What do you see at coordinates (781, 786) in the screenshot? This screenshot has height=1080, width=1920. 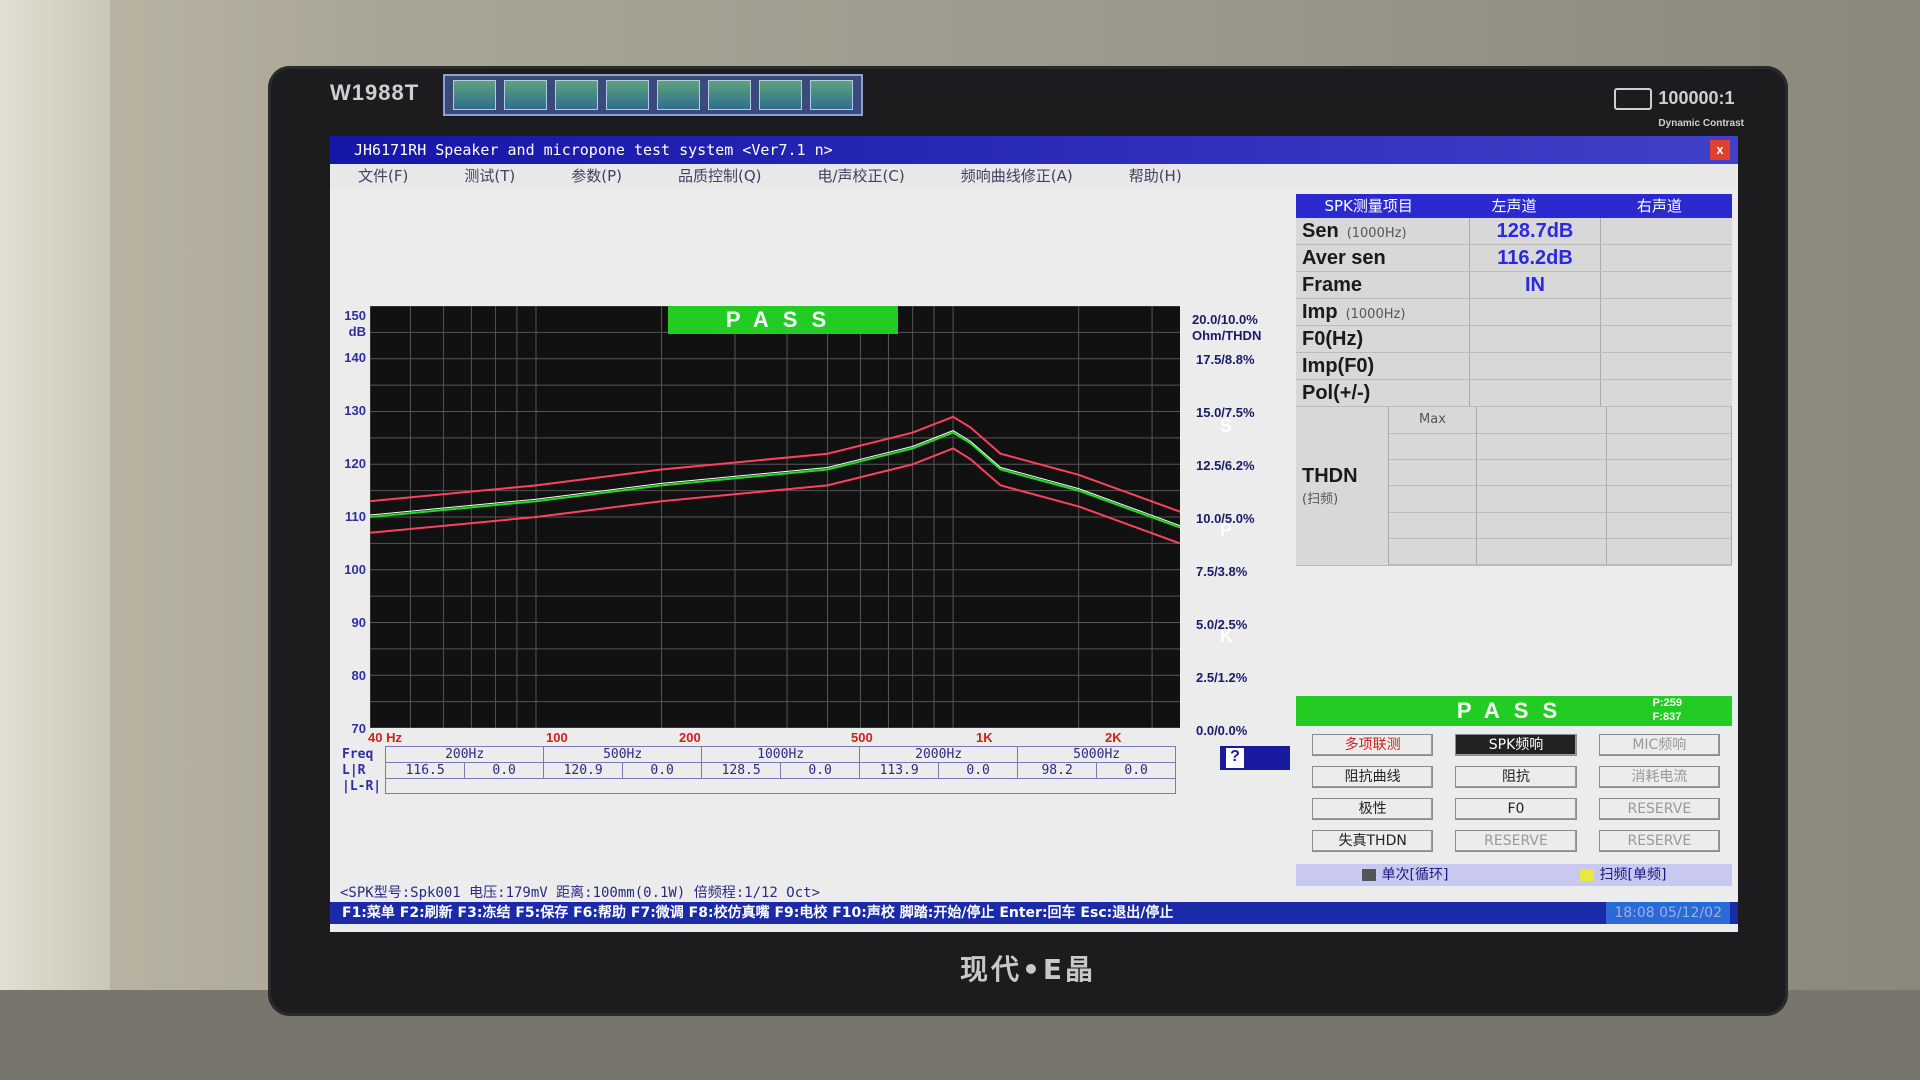 I see `diff-row` at bounding box center [781, 786].